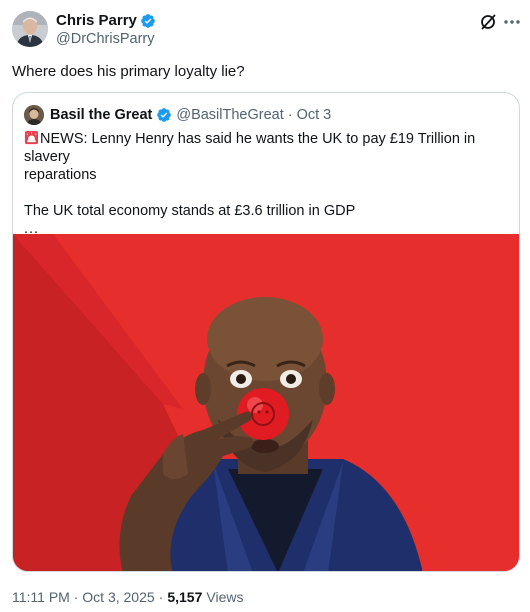  Describe the element at coordinates (30, 29) in the screenshot. I see `author-avatar` at that location.